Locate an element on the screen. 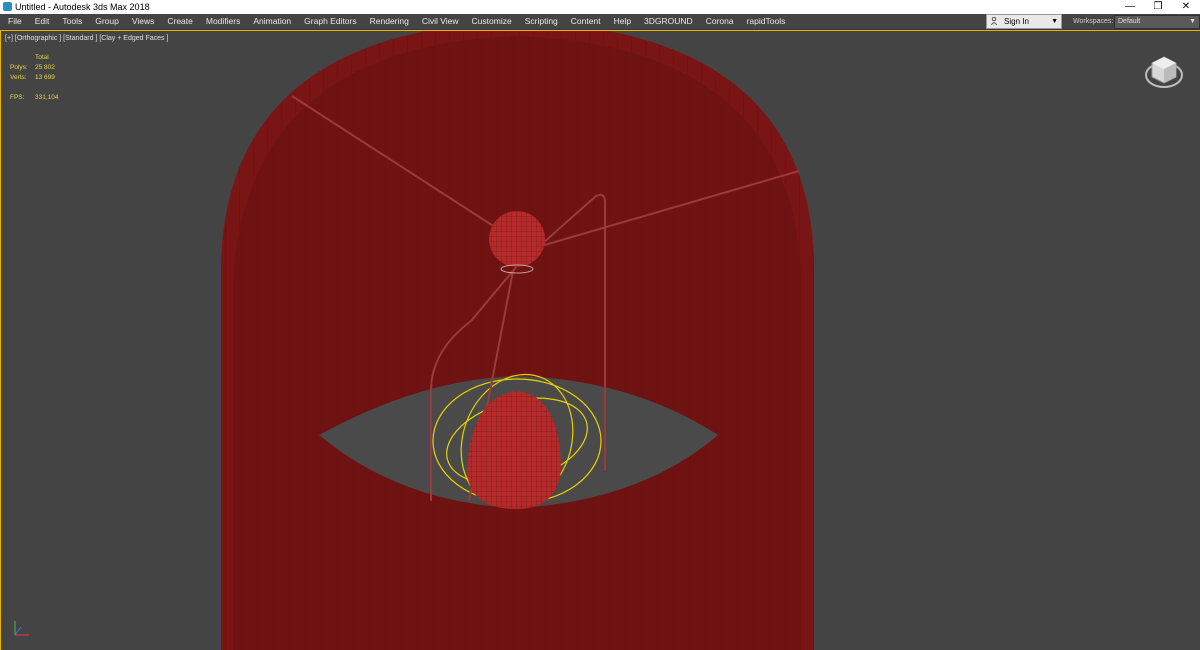 This screenshot has height=650, width=1200. menu-modifiers: Modifiers is located at coordinates (223, 21).